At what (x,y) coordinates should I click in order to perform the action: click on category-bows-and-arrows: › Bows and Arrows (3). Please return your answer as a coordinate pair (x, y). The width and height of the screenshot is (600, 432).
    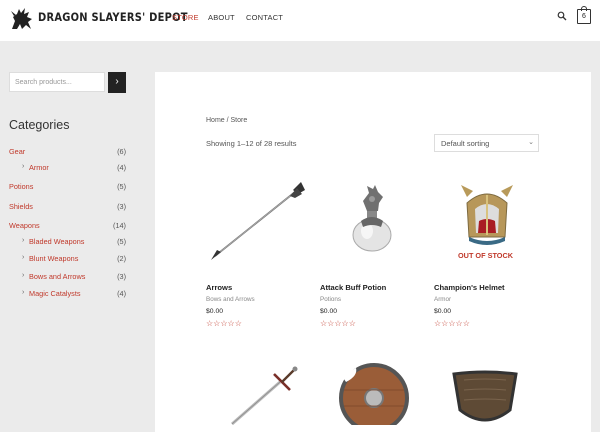
    Looking at the image, I should click on (67, 276).